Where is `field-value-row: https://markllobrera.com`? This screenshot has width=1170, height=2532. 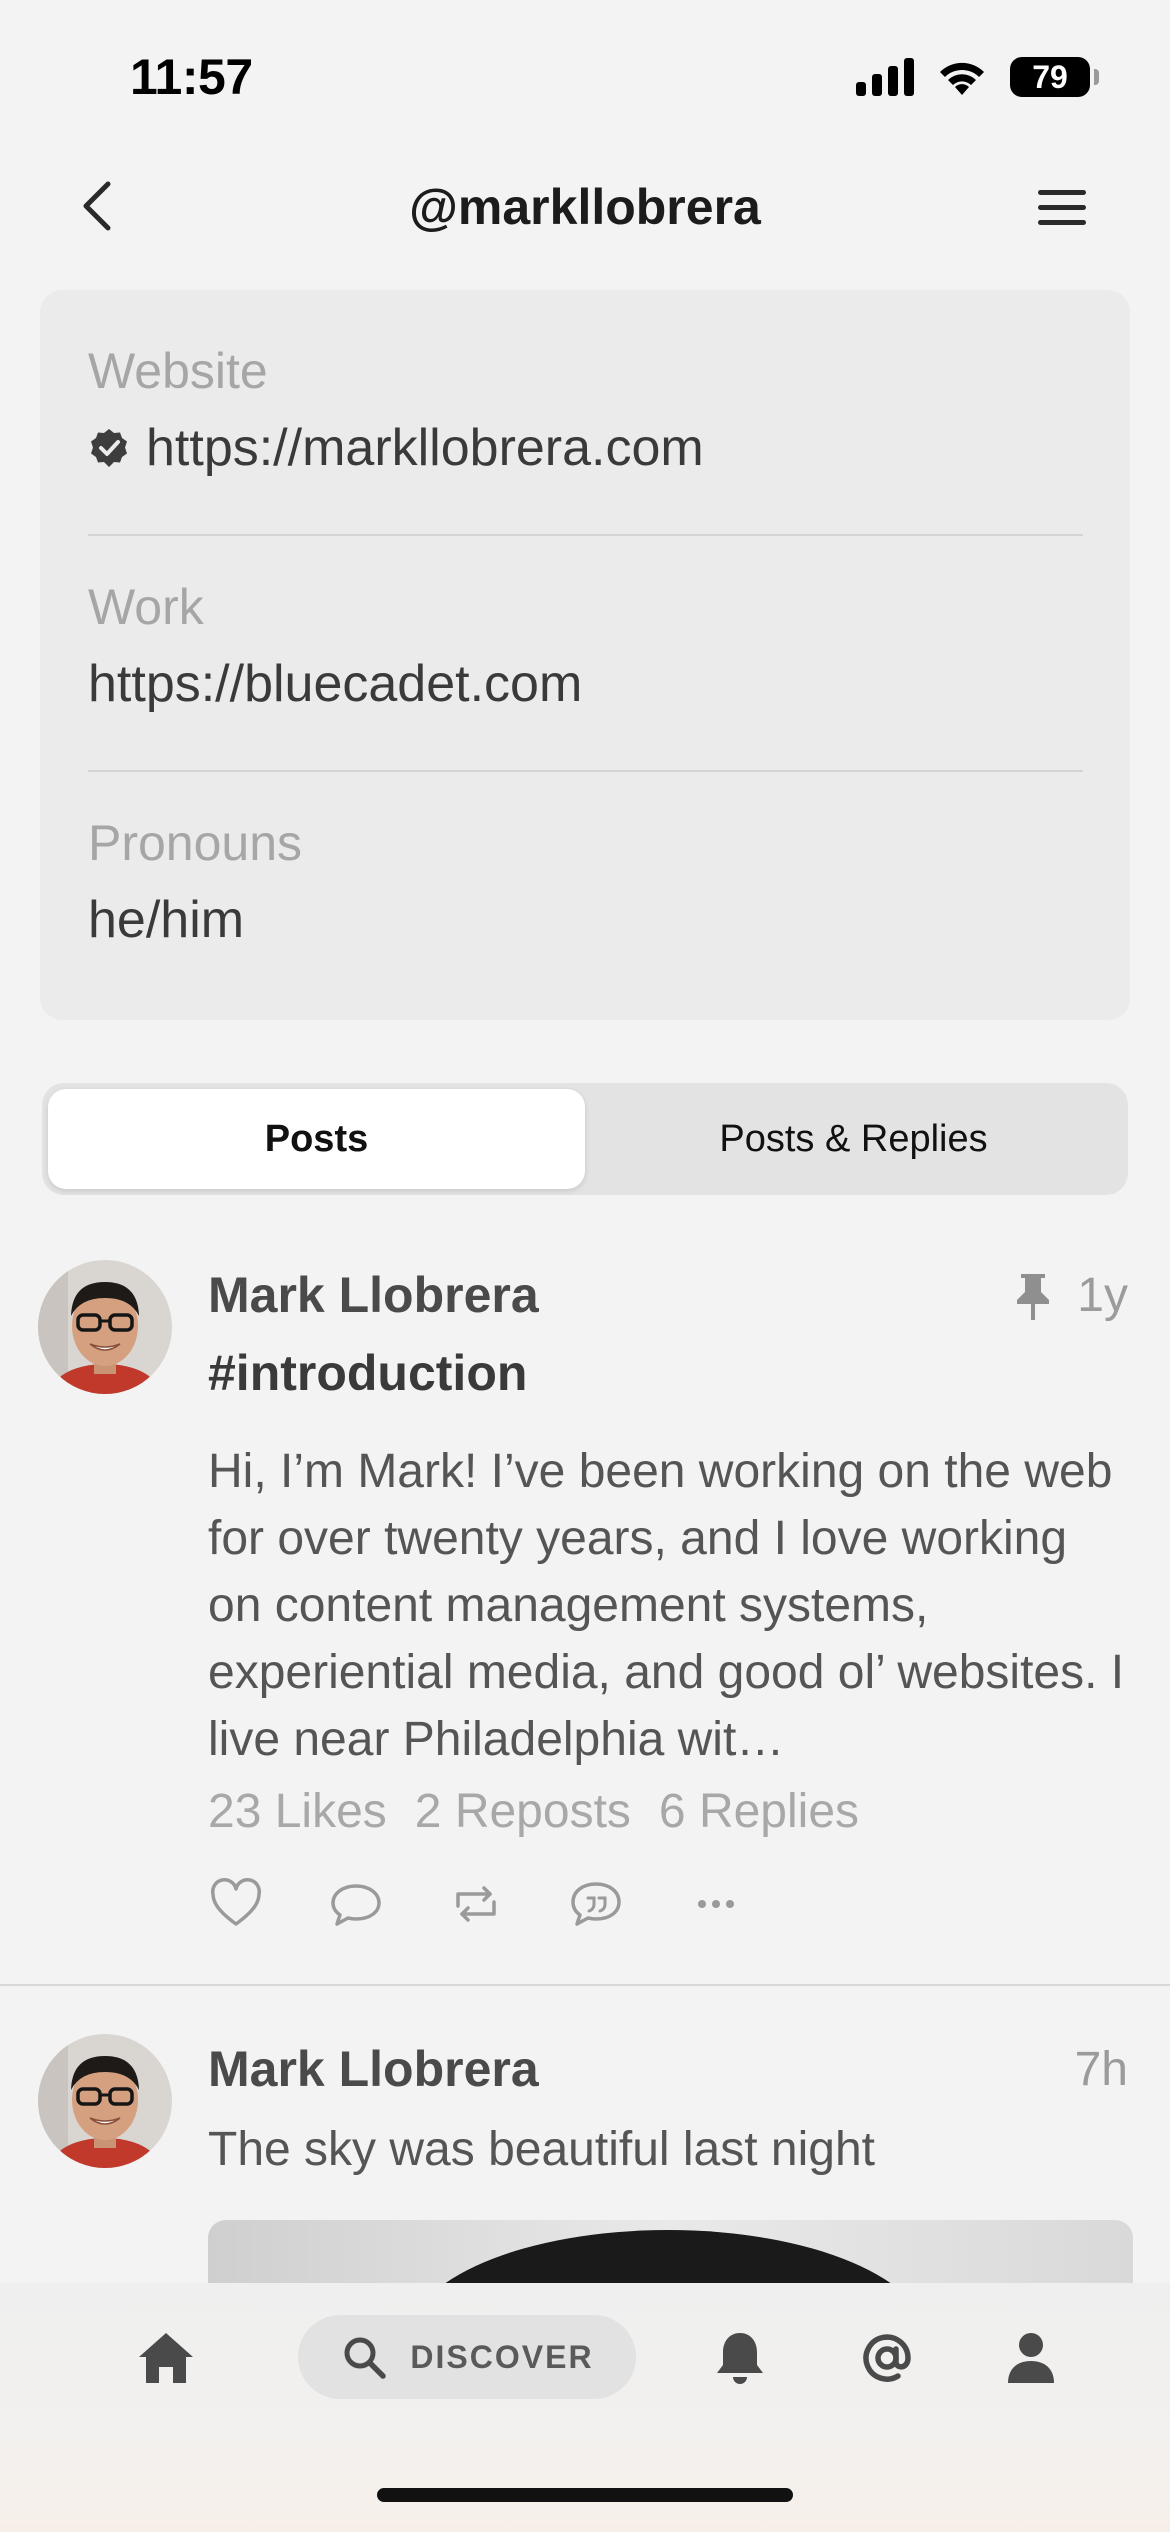
field-value-row: https://markllobrera.com is located at coordinates (585, 448).